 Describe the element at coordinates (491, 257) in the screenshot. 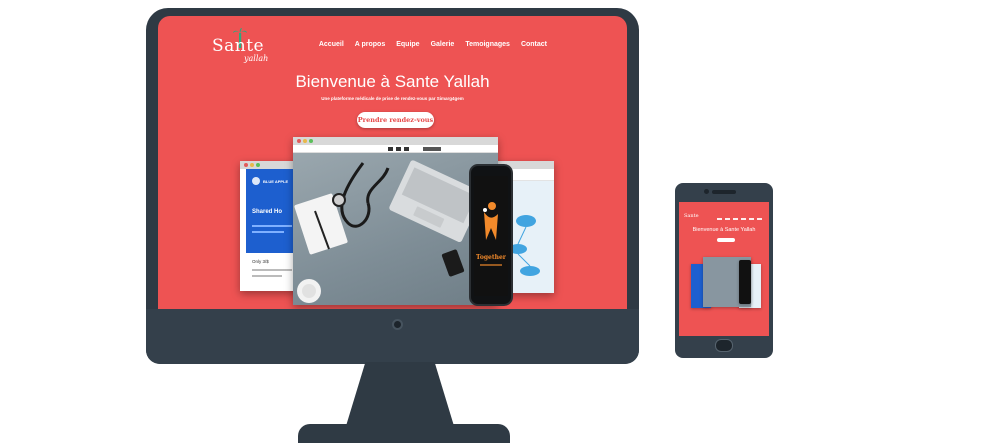

I see `phone-app-title: Together` at that location.